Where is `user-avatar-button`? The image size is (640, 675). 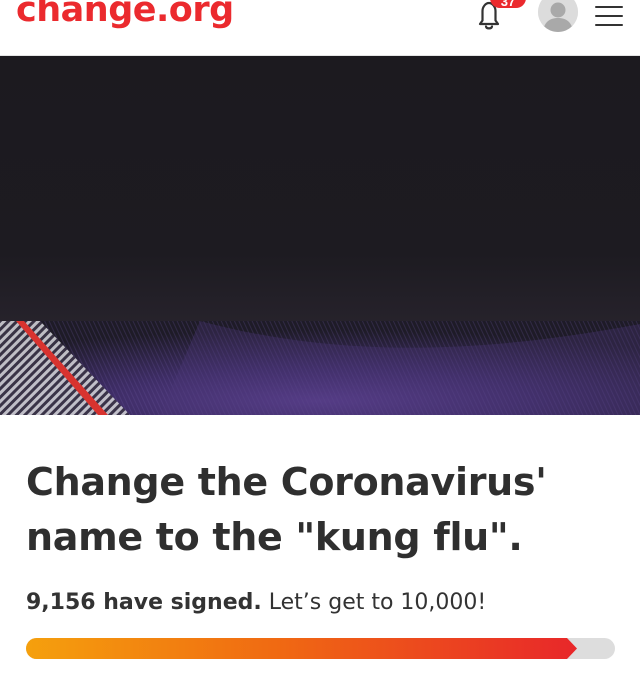
user-avatar-button is located at coordinates (558, 16).